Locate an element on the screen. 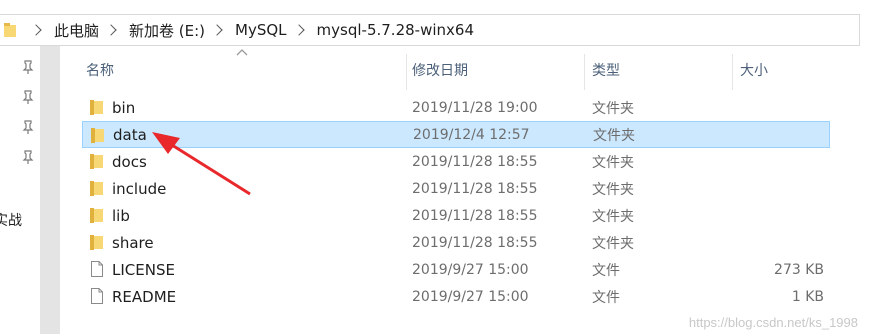  nav-scrollbar is located at coordinates (50, 190).